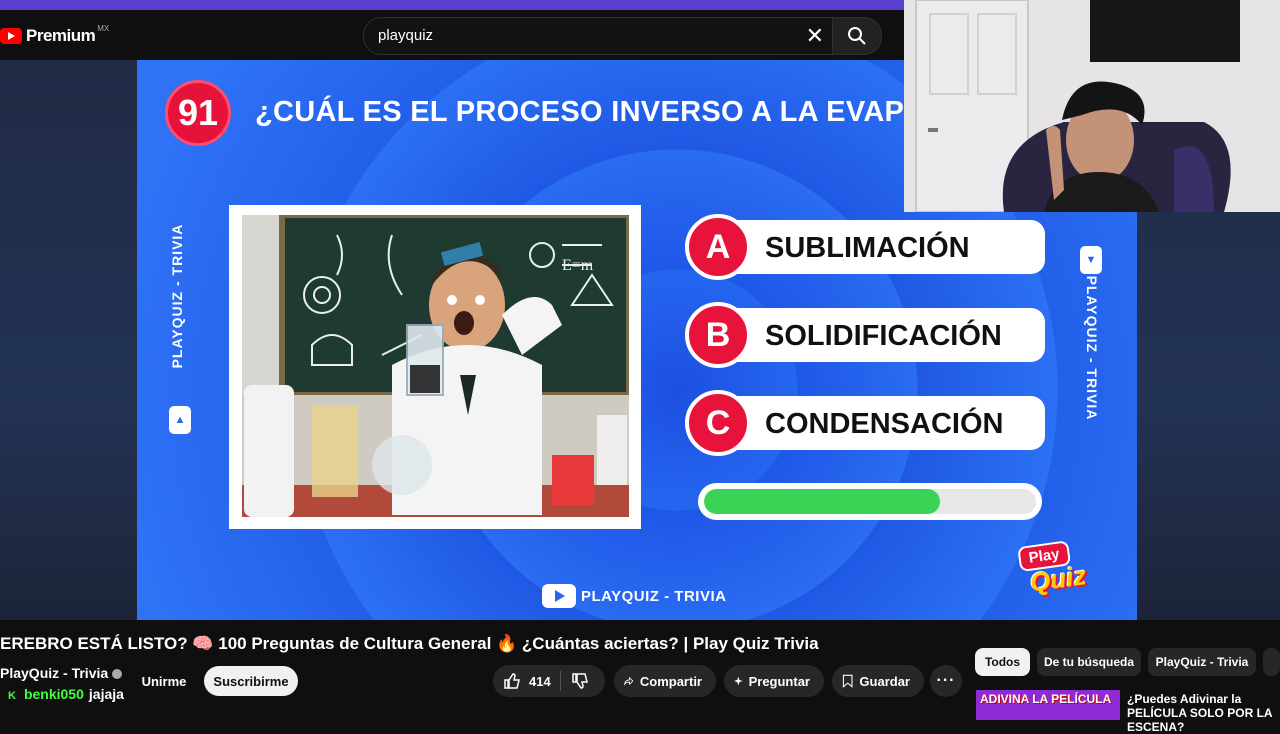  Describe the element at coordinates (527, 681) in the screenshot. I see `like-button: 414` at that location.